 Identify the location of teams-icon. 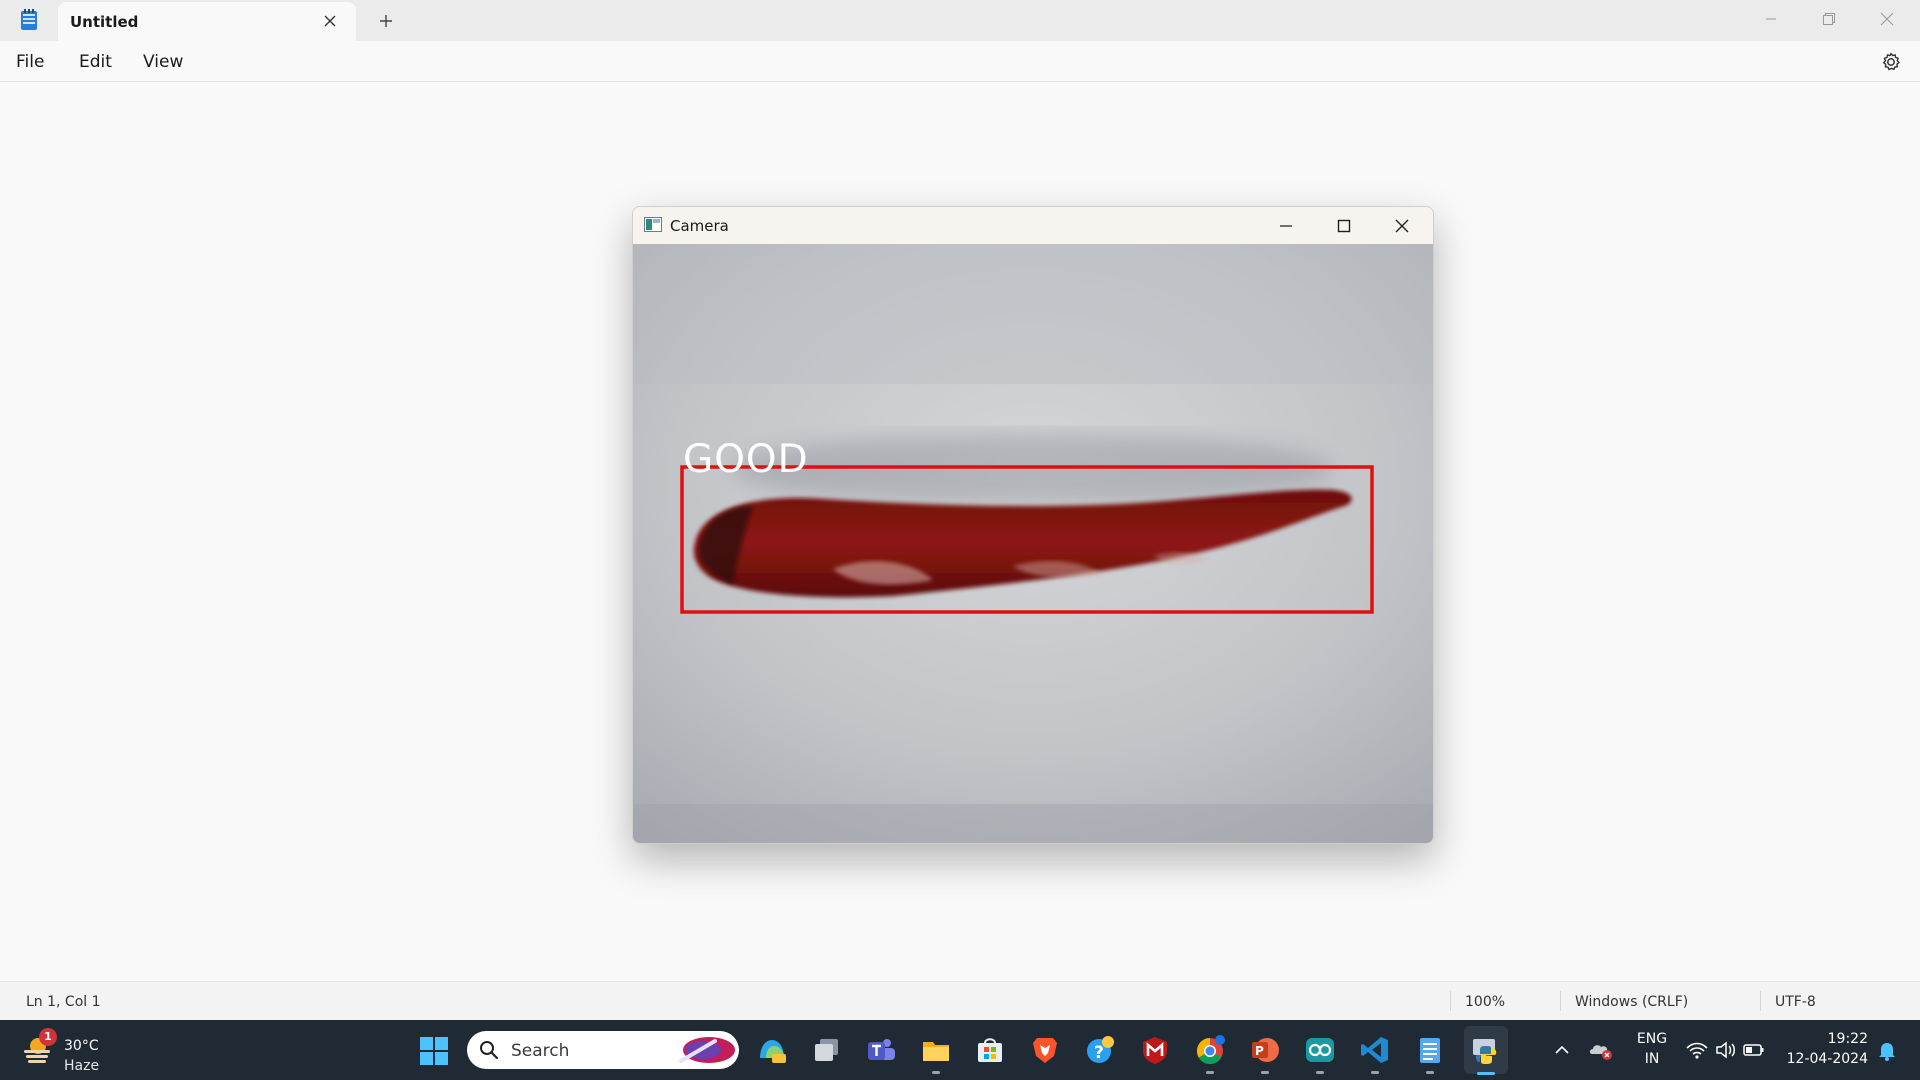
(881, 1050).